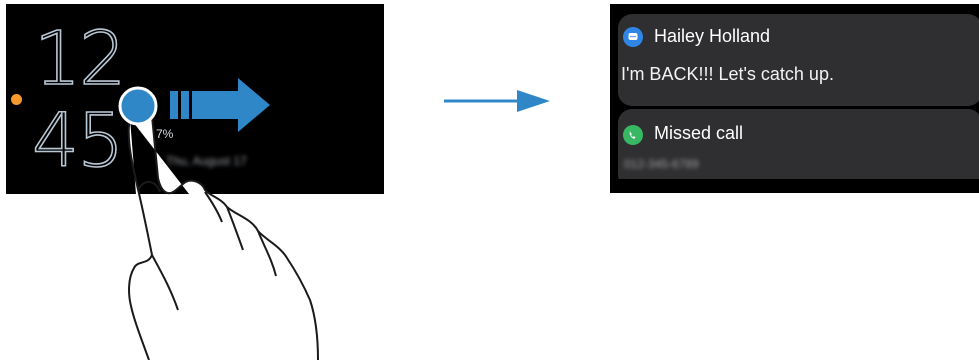 Image resolution: width=979 pixels, height=360 pixels. I want to click on transition-arrow-icon, so click(497, 101).